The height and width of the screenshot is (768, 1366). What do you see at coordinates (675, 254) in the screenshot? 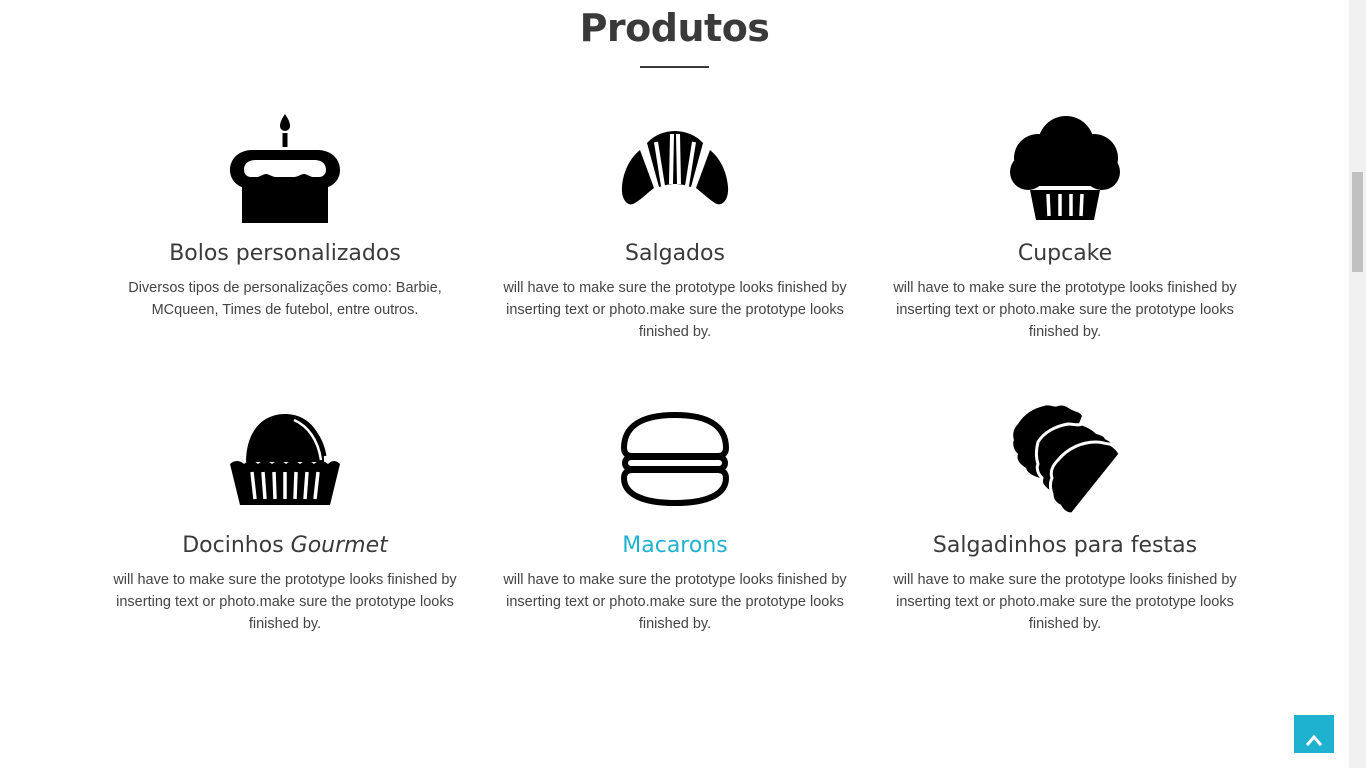
I see `product-name: Salgados` at bounding box center [675, 254].